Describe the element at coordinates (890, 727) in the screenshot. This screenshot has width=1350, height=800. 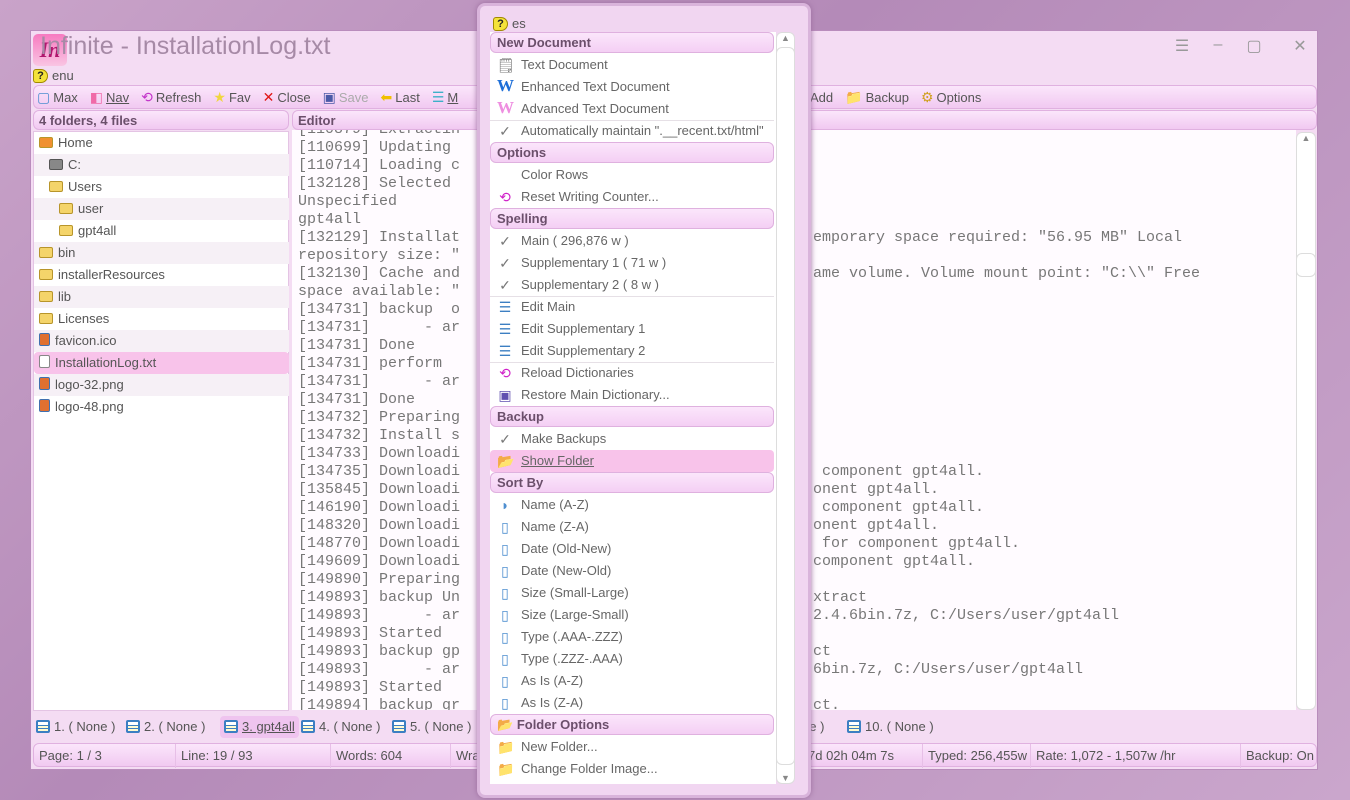
I see `tab-7: 10. ( None )` at that location.